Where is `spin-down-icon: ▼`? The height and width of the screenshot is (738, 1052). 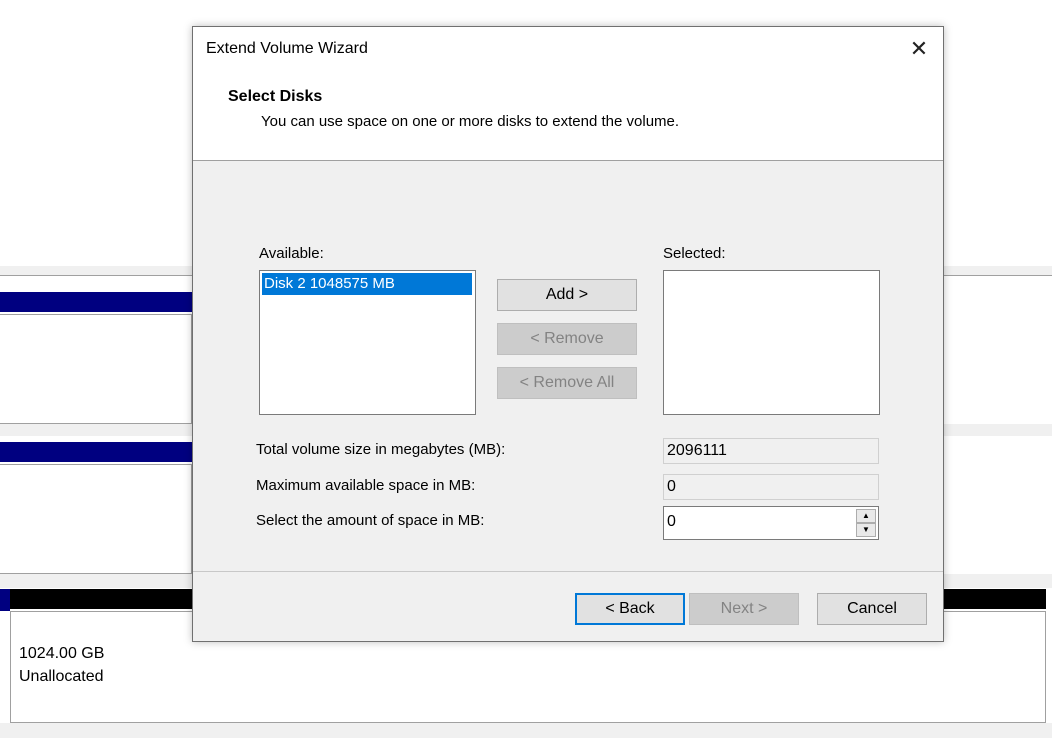 spin-down-icon: ▼ is located at coordinates (866, 530).